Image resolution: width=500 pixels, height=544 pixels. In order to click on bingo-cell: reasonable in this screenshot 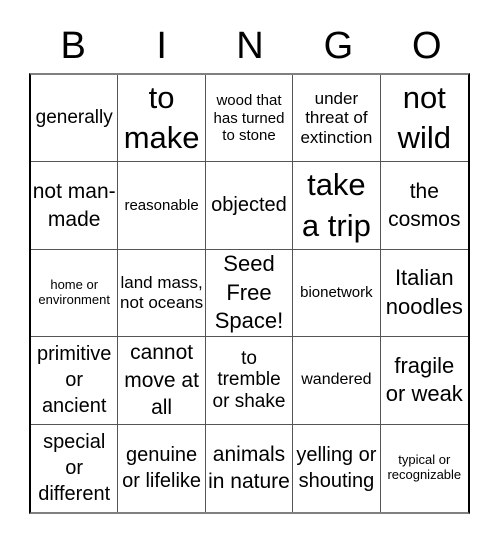, I will do `click(162, 206)`.